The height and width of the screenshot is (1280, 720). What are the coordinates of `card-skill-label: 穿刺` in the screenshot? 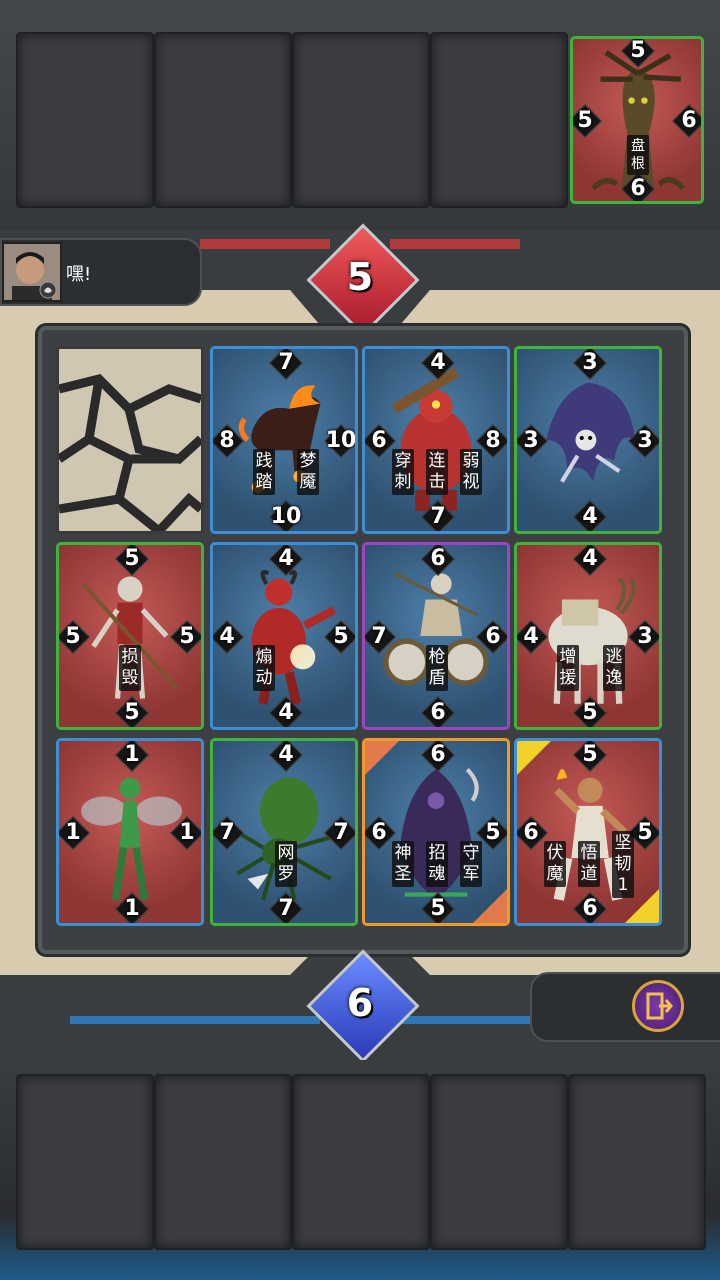 It's located at (403, 472).